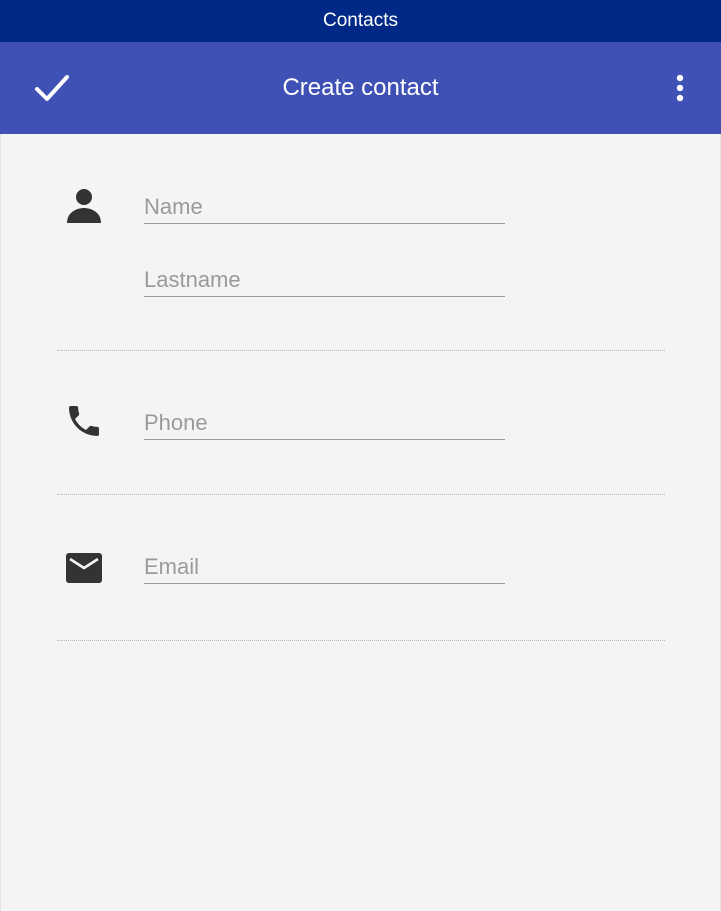 Image resolution: width=721 pixels, height=911 pixels. I want to click on person-icon, so click(84, 205).